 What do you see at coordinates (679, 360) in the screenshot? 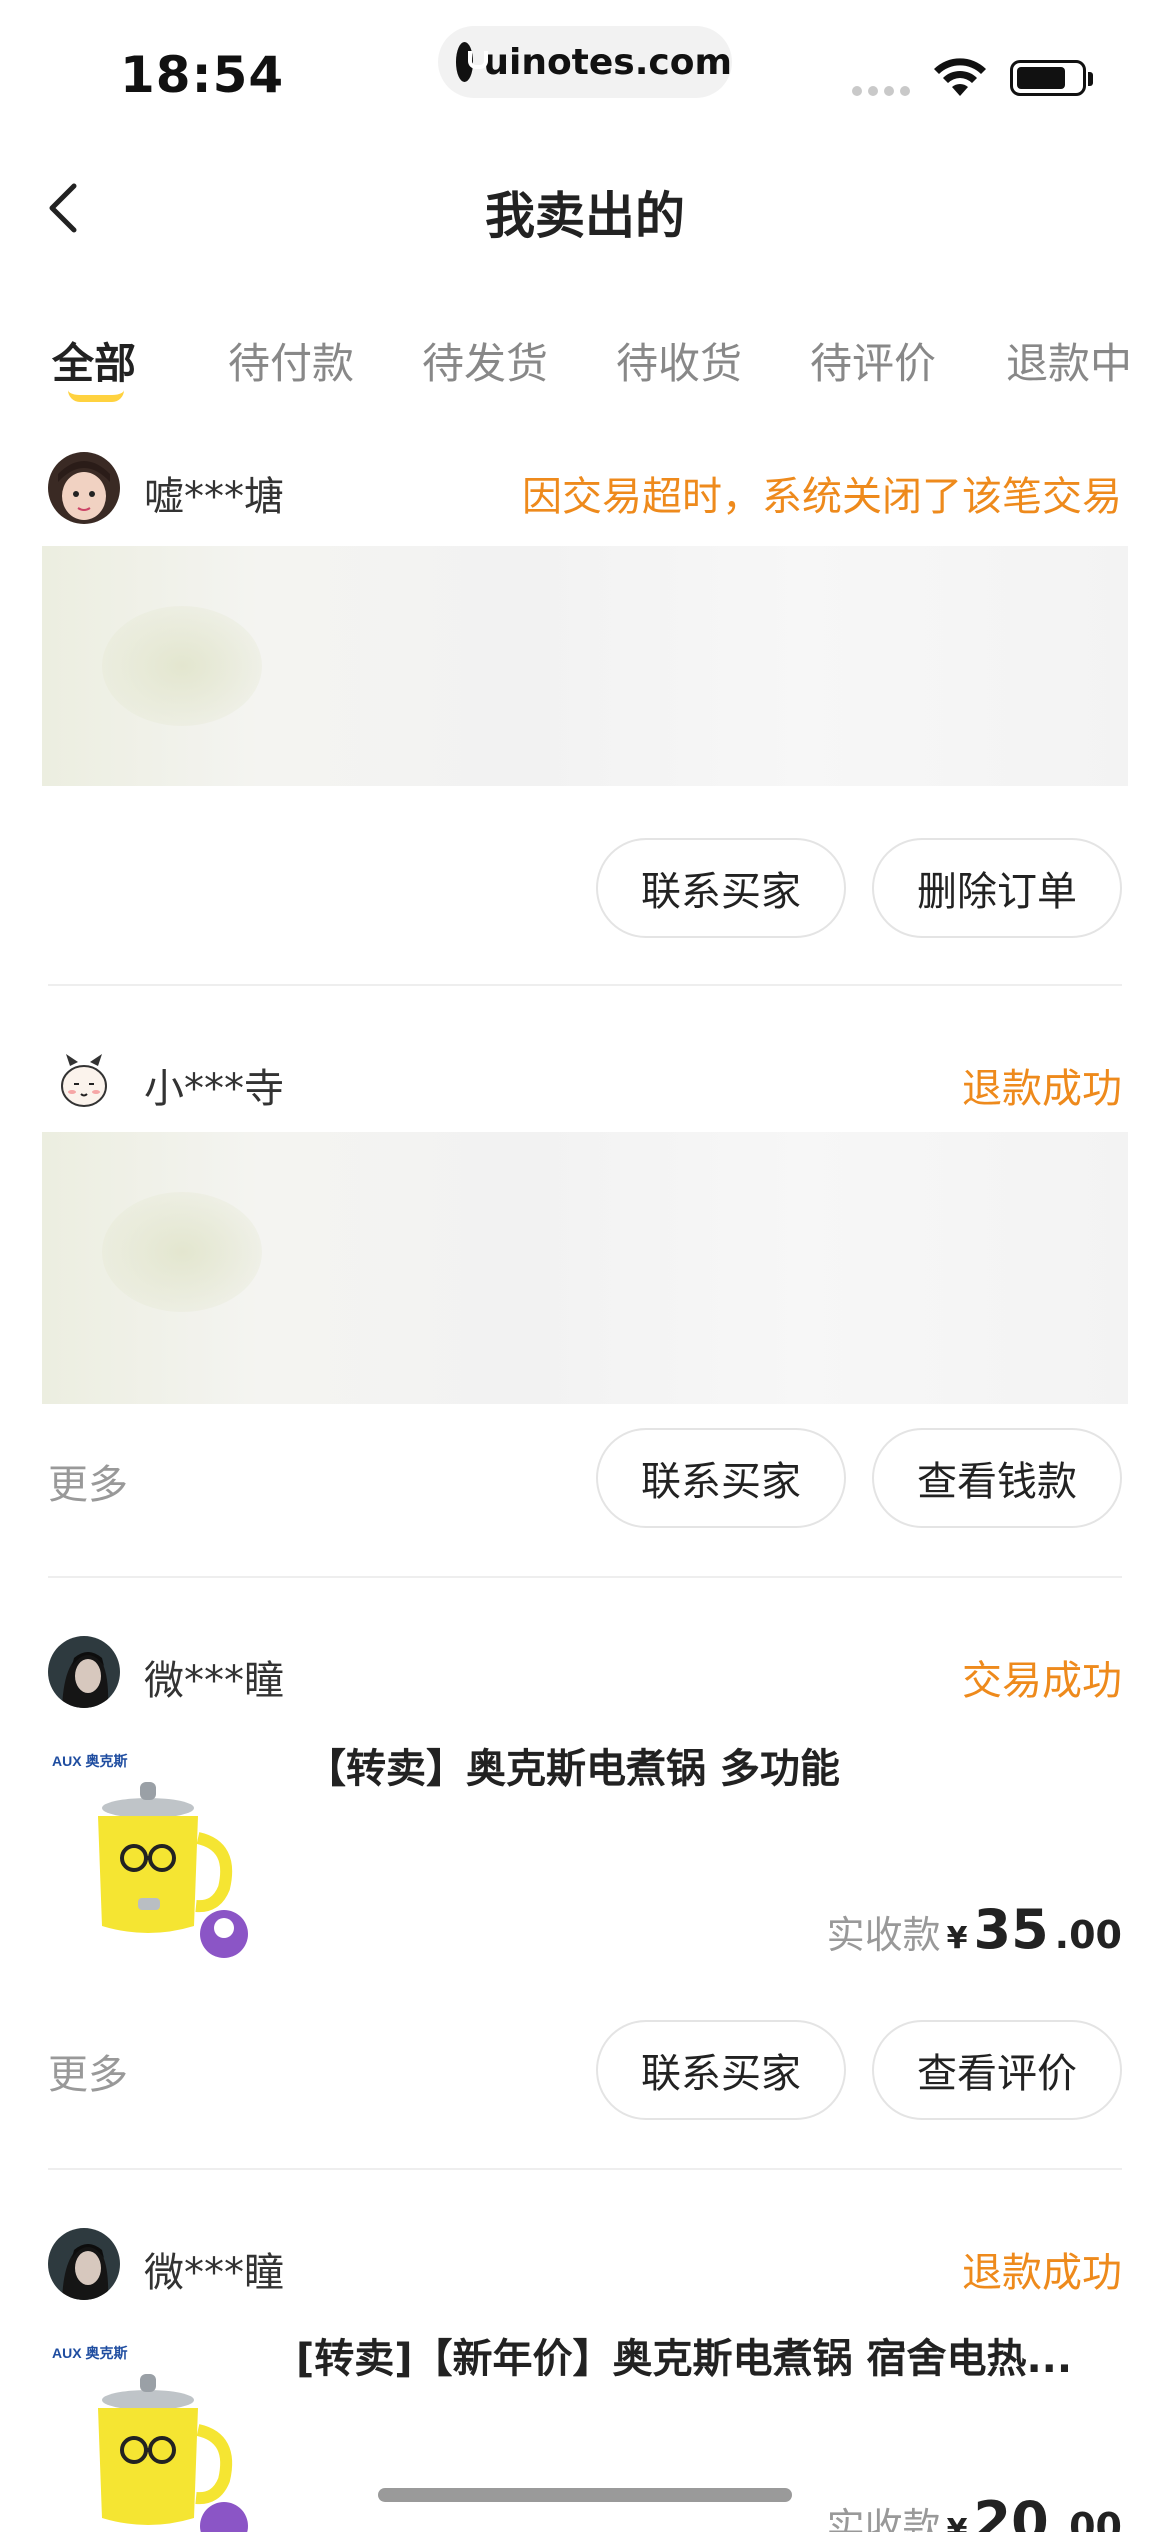
I see `tab-pending-receipt: 待收货` at bounding box center [679, 360].